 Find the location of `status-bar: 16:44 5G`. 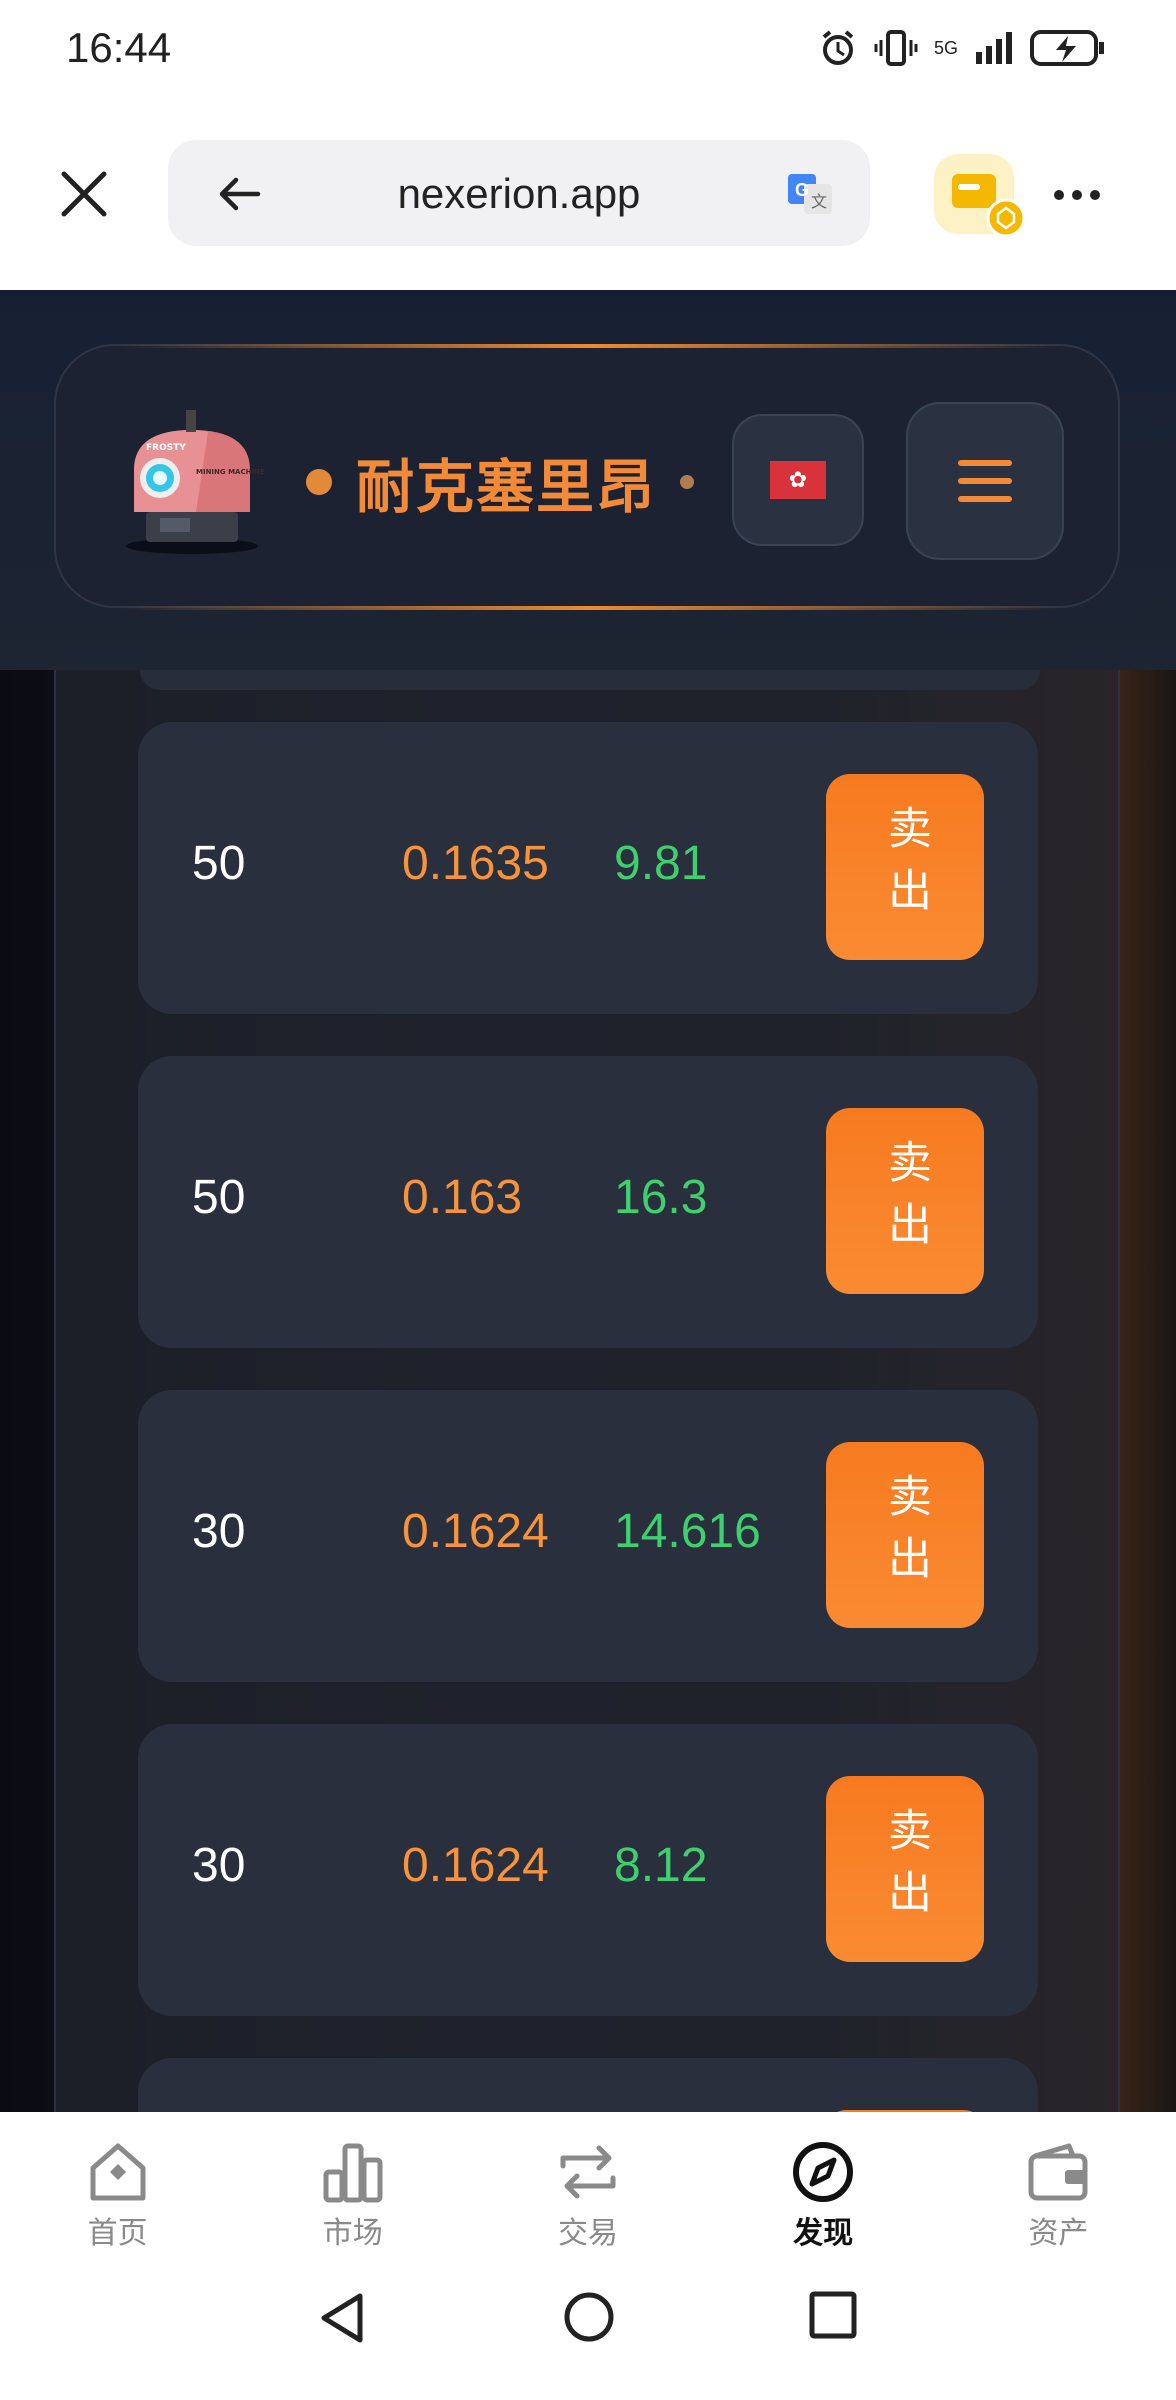

status-bar: 16:44 5G is located at coordinates (588, 50).